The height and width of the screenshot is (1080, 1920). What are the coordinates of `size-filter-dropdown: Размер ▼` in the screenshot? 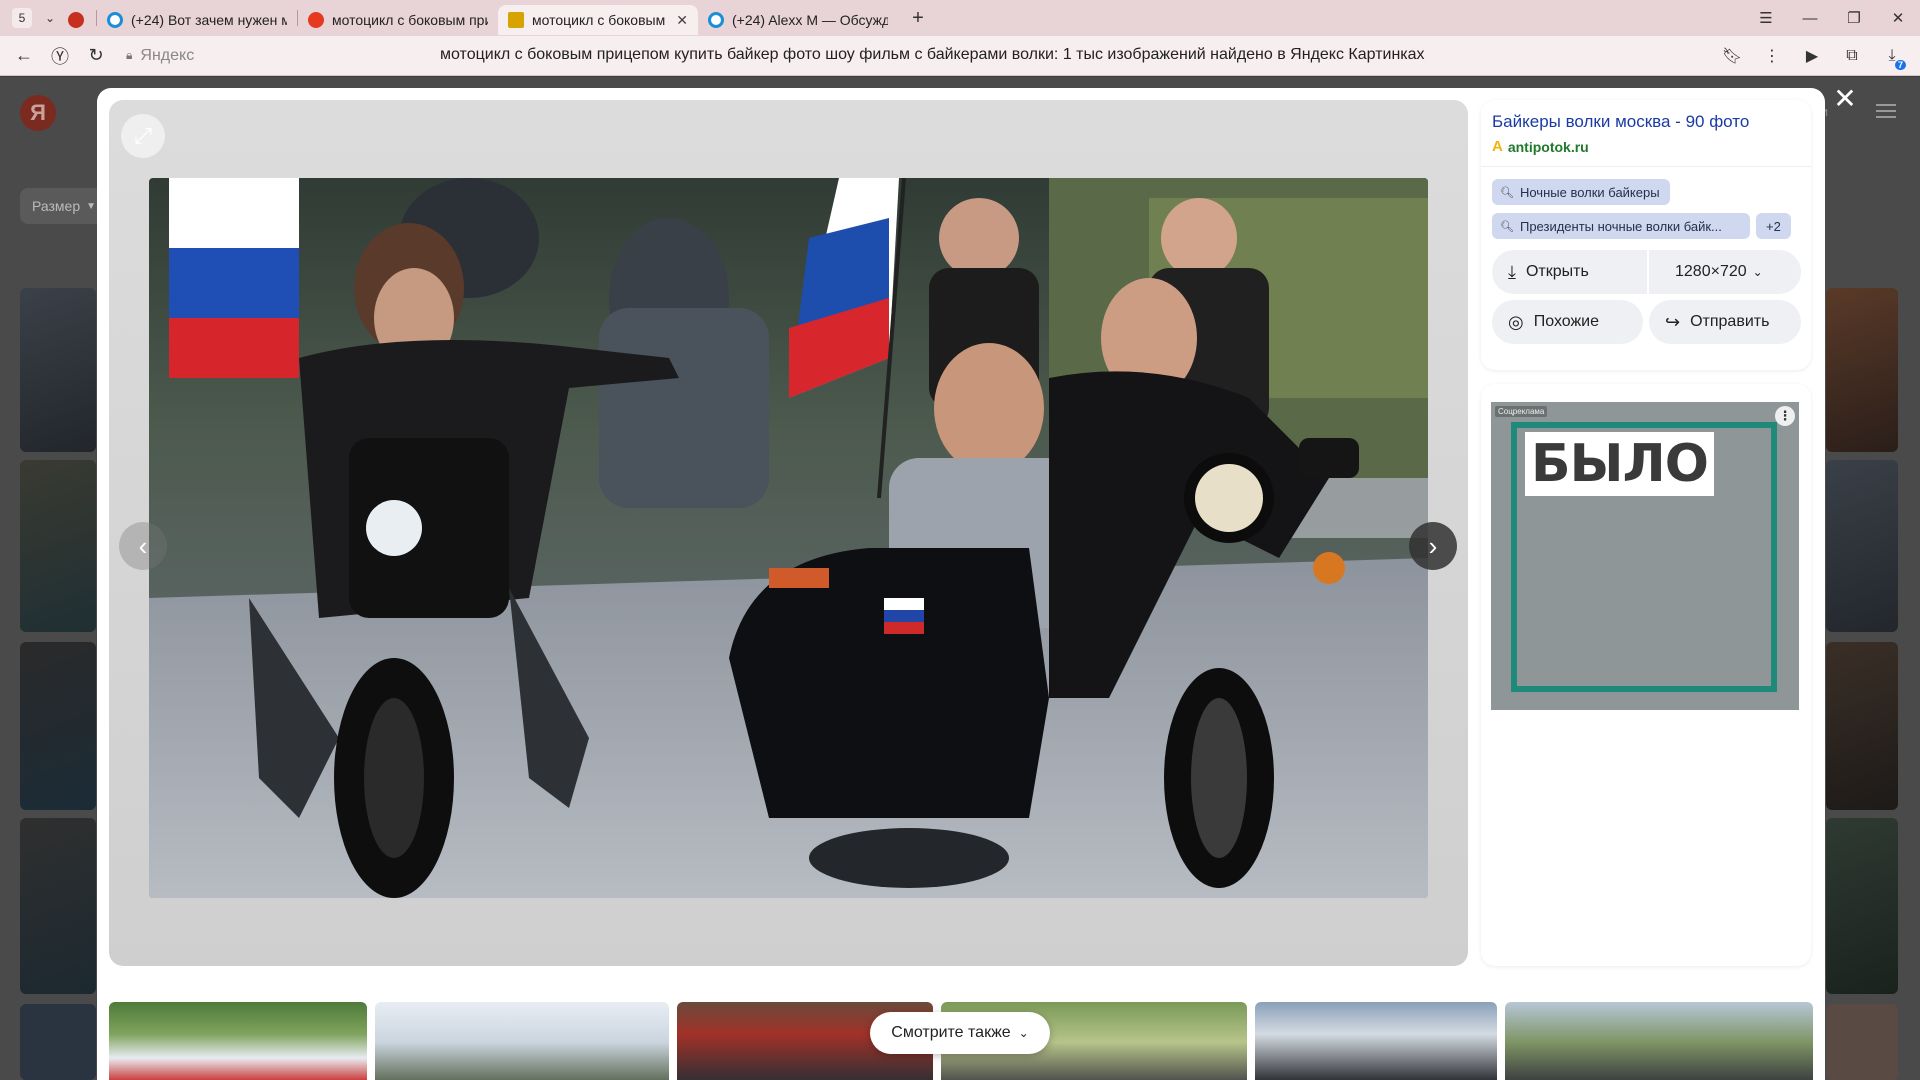 It's located at (62, 206).